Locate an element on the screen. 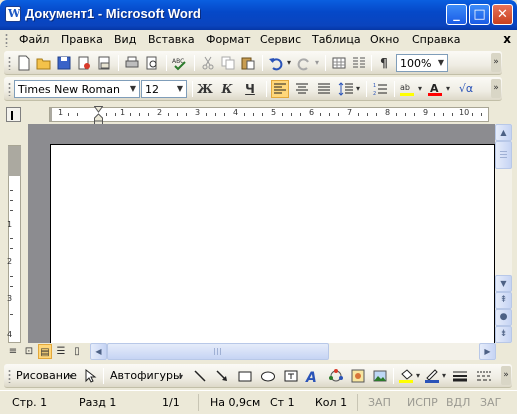 This screenshot has height=414, width=517. align-justify-button is located at coordinates (324, 89).